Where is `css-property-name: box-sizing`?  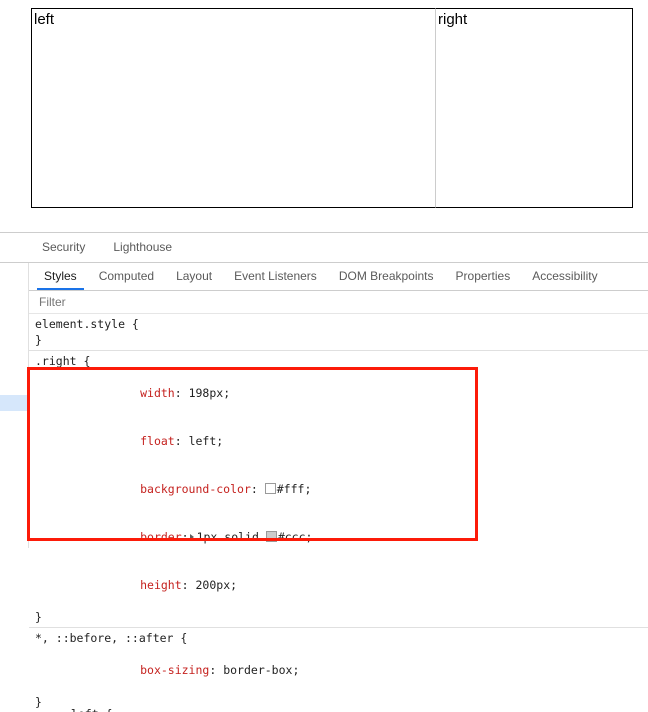
css-property-name: box-sizing is located at coordinates (163, 670).